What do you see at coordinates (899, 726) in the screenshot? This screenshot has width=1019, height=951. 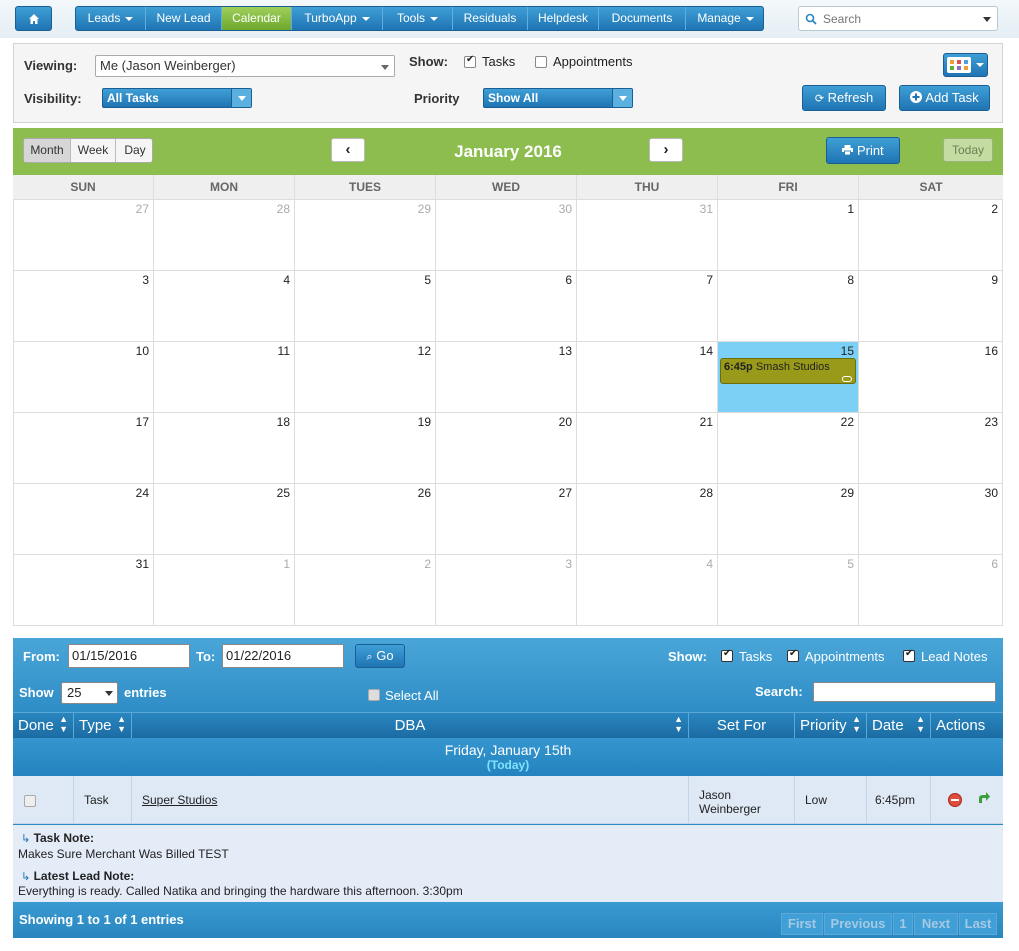 I see `col-date: Date ▲ ▼` at bounding box center [899, 726].